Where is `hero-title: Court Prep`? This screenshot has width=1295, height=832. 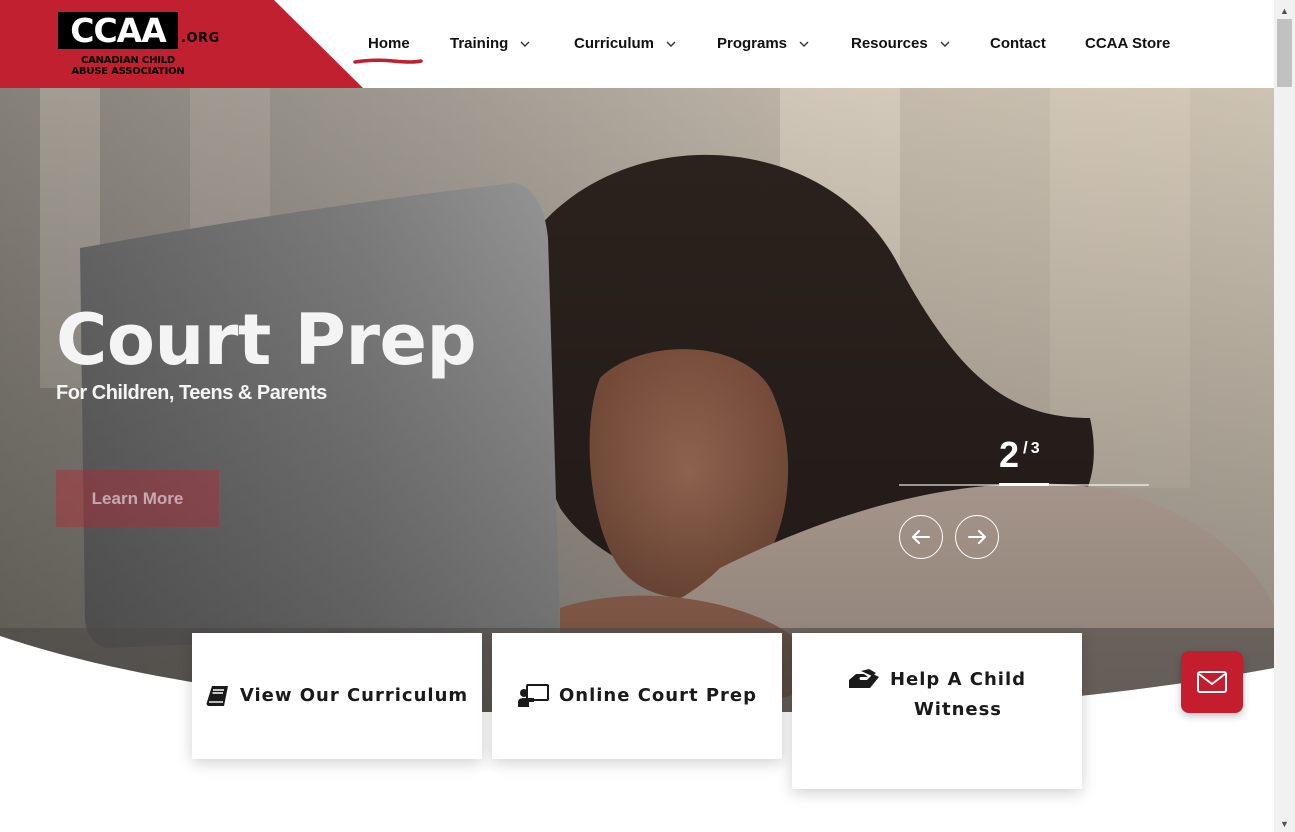
hero-title: Court Prep is located at coordinates (266, 340).